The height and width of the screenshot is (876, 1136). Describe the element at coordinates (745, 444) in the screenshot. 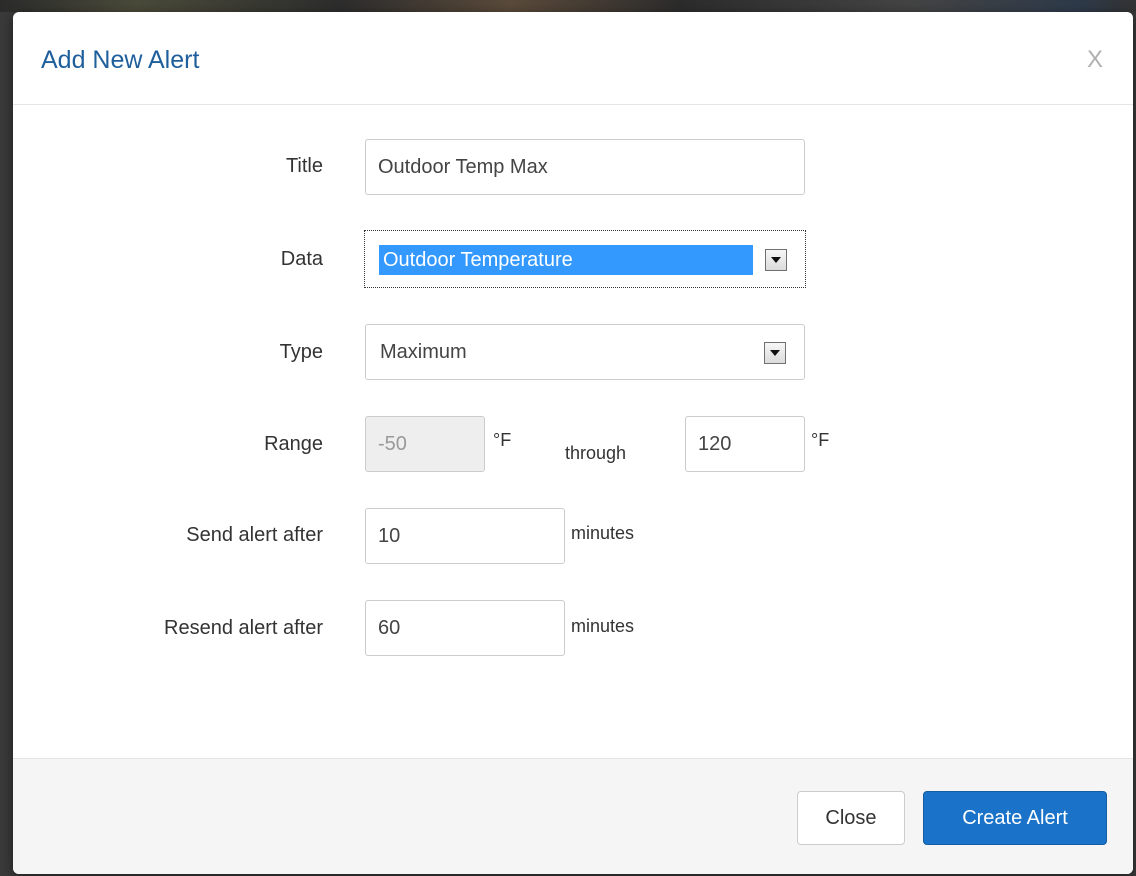

I see `range-max-input: 120` at that location.